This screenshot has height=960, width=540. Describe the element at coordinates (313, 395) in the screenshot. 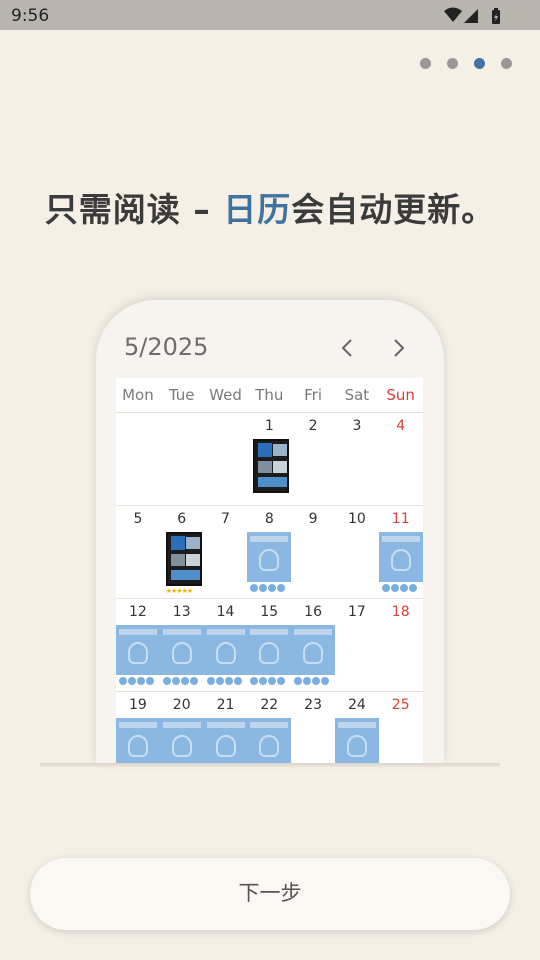

I see `weekday-label: Fri` at that location.